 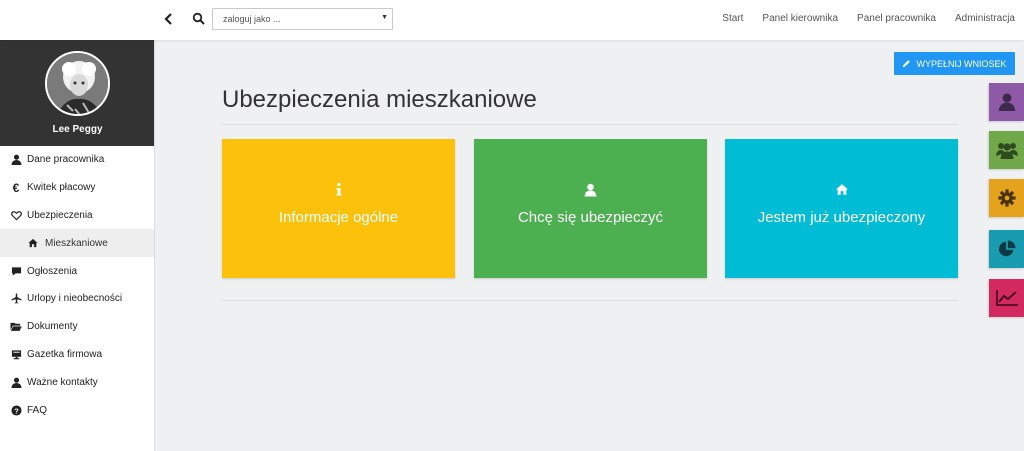 I want to click on sidebar-item-label: Ubezpieczenia, so click(x=60, y=215).